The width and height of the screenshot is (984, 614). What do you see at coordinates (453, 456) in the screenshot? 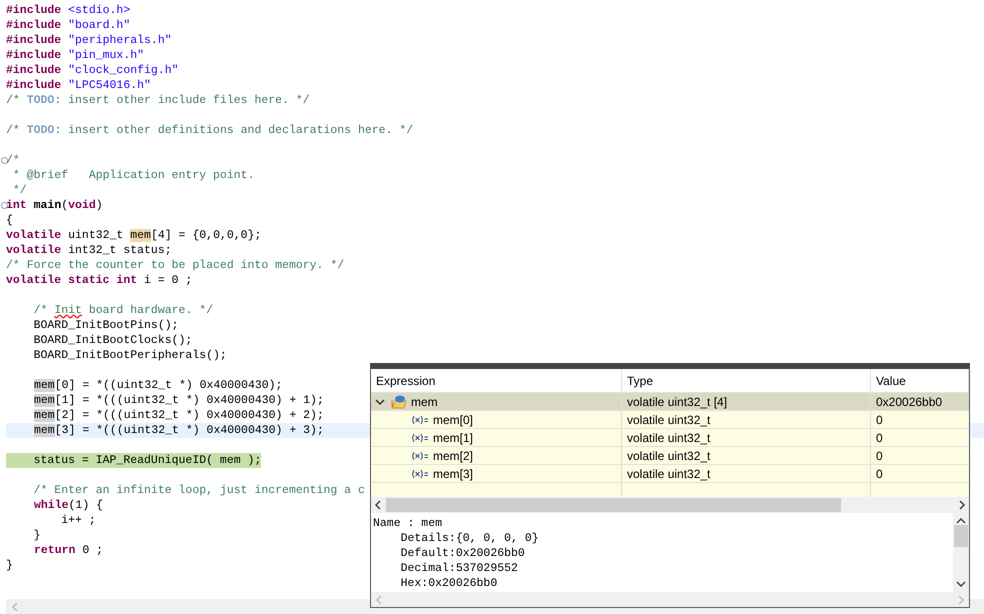
I see `expression-text: mem[2]` at bounding box center [453, 456].